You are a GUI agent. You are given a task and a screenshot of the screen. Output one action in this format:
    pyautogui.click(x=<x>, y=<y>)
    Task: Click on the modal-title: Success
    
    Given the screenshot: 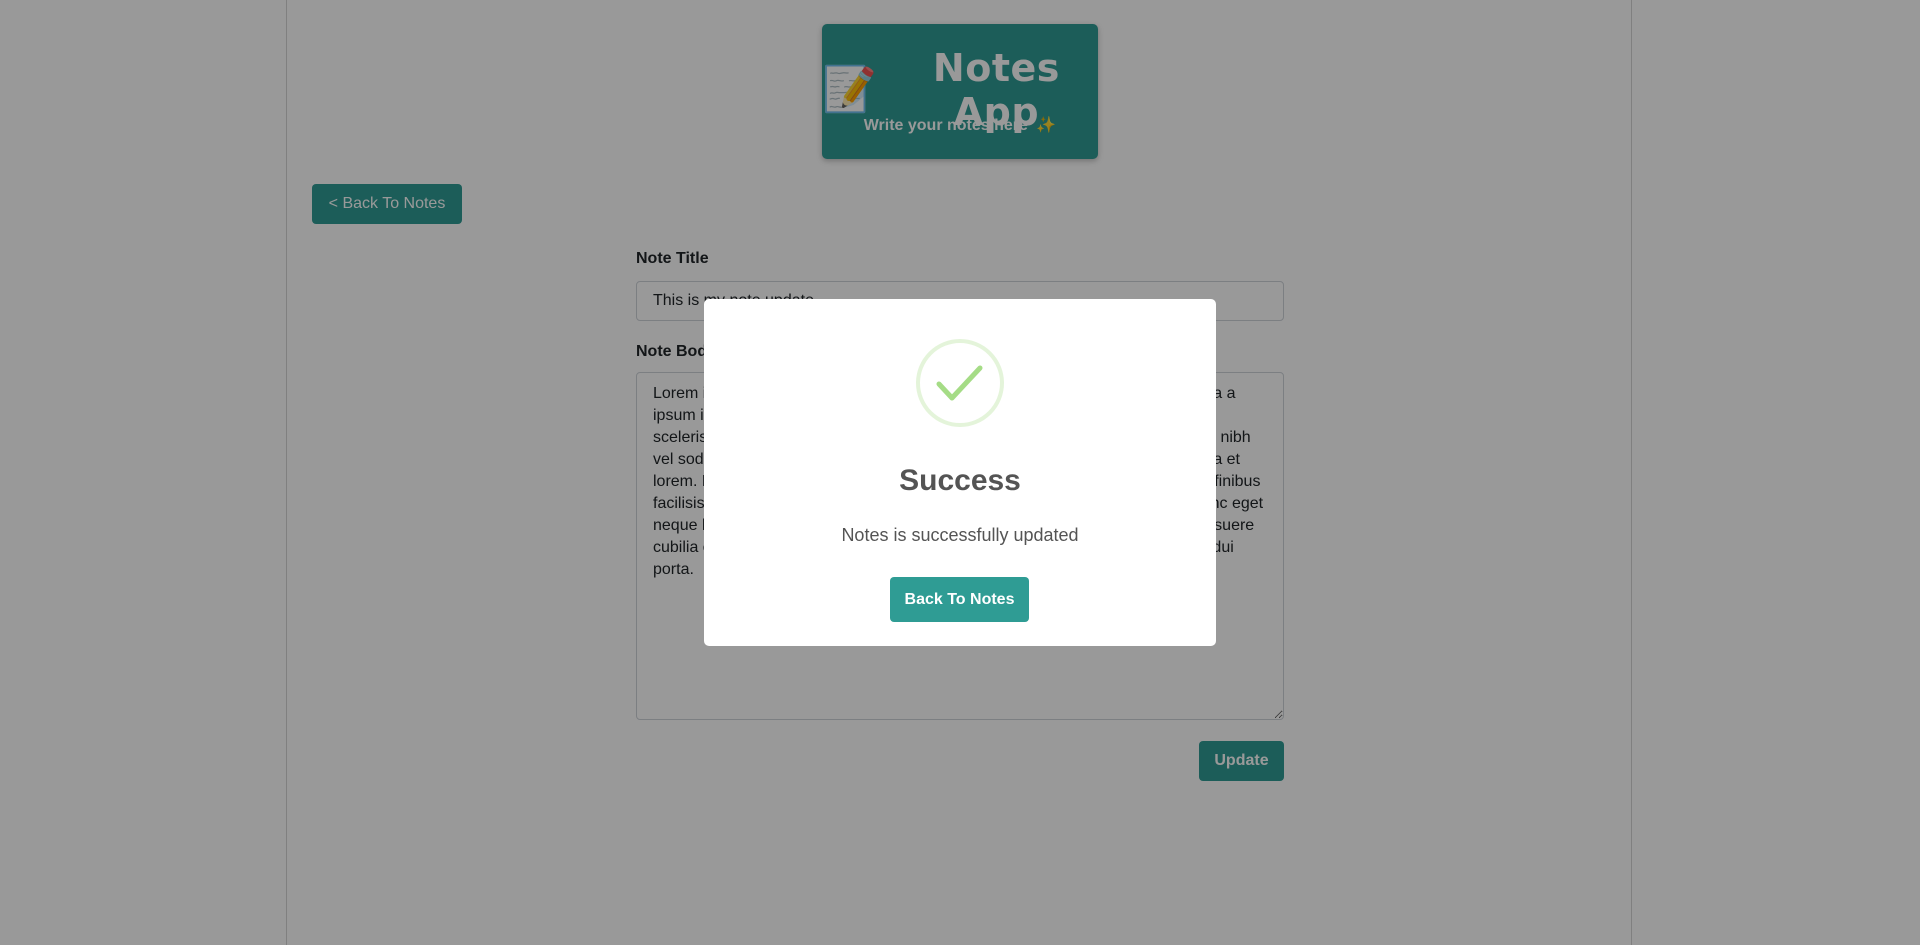 What is the action you would take?
    pyautogui.click(x=960, y=480)
    